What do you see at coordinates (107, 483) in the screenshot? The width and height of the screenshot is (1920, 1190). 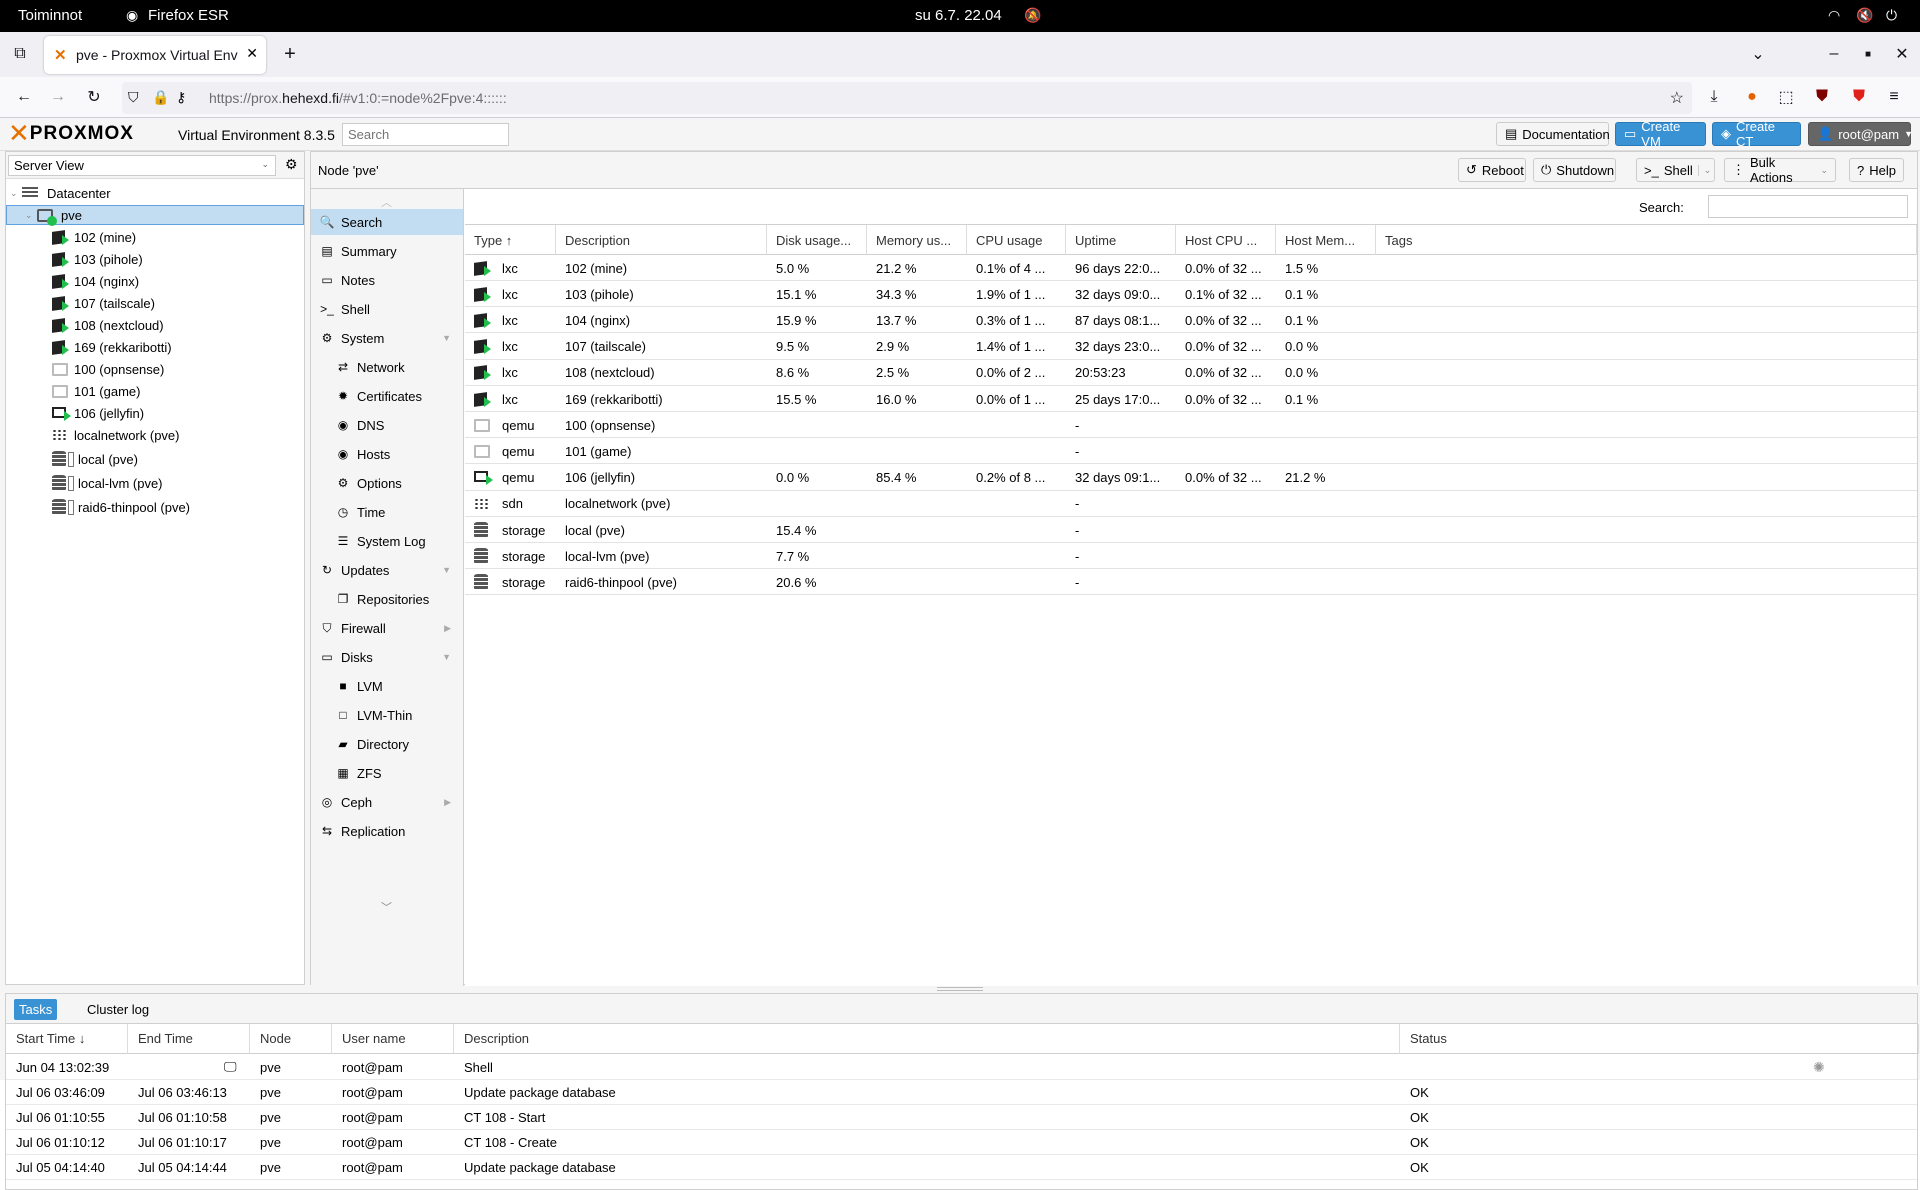 I see `tree-item: local-lvm (pve)` at bounding box center [107, 483].